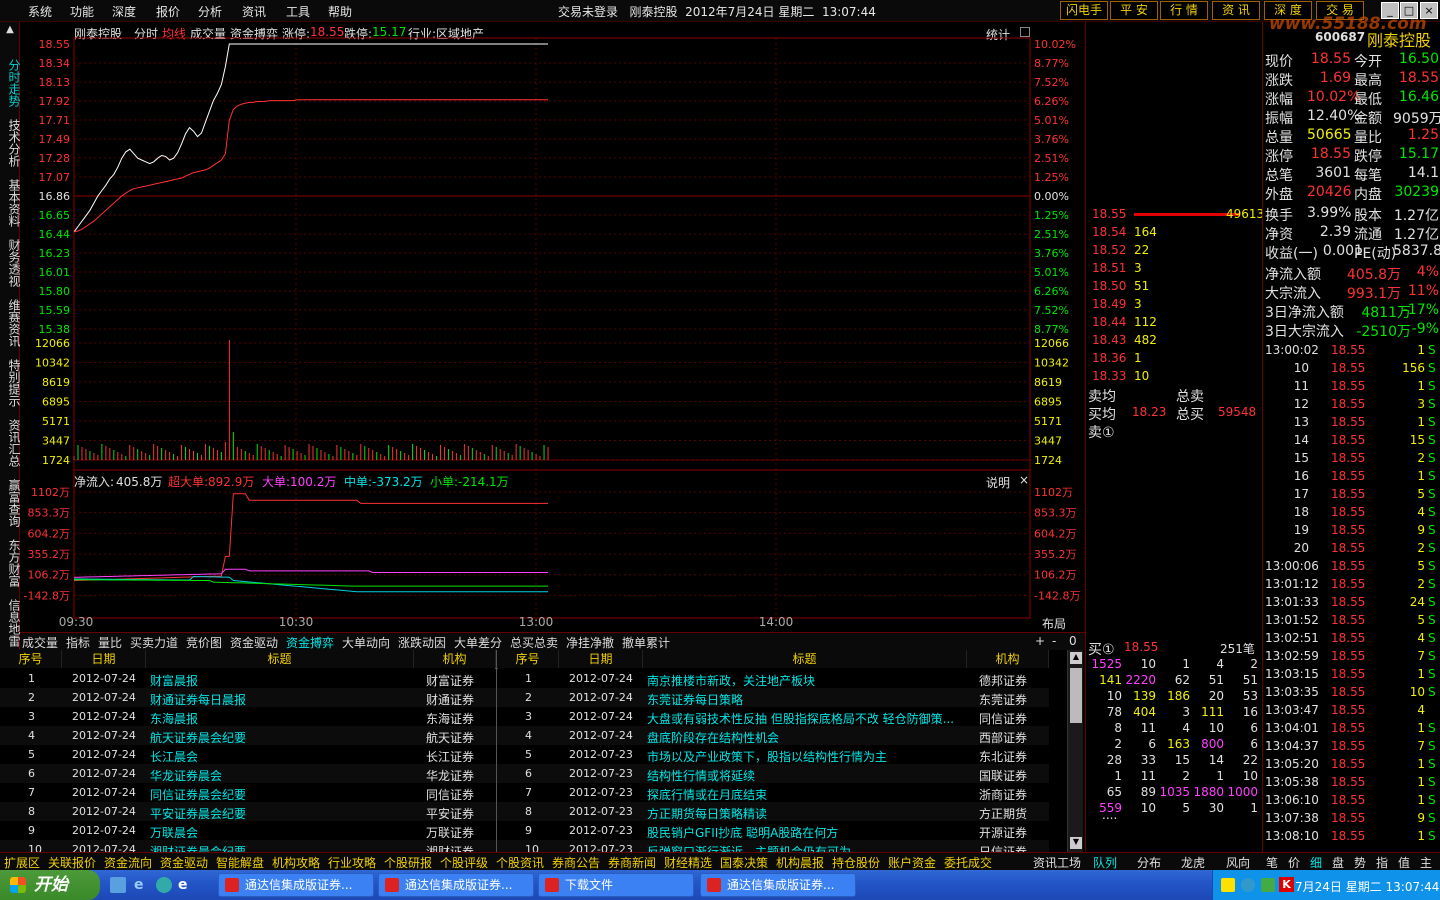  I want to click on left-tab-3: 财务透视, so click(10, 263).